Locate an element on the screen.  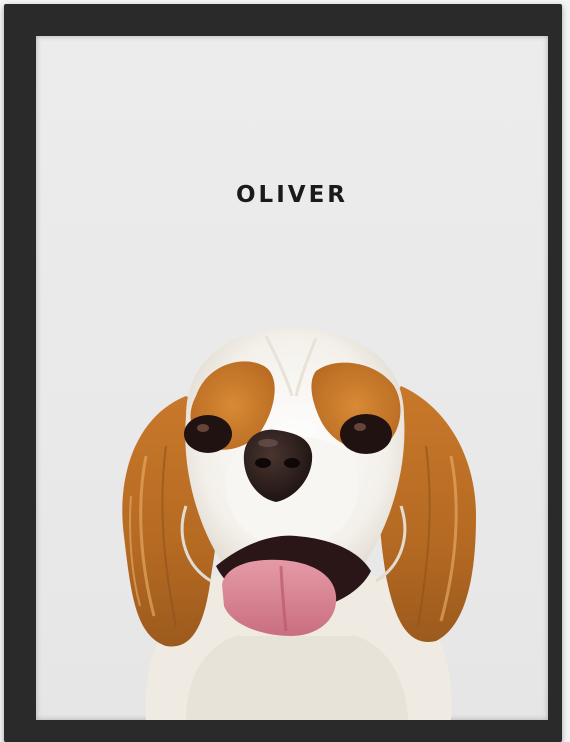
dog-left-eye is located at coordinates (208, 434).